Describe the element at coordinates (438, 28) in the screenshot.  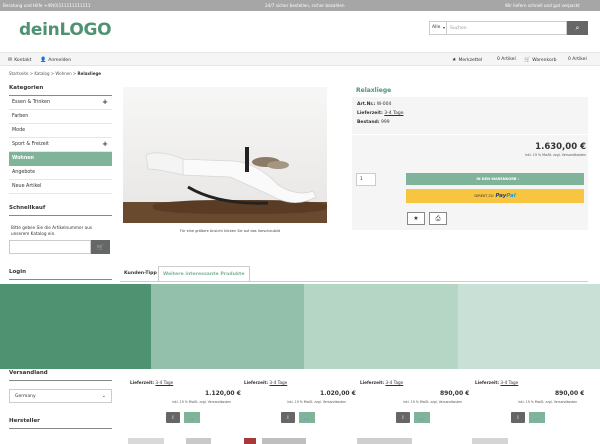
I see `search-scope-select: Alle ▾` at that location.